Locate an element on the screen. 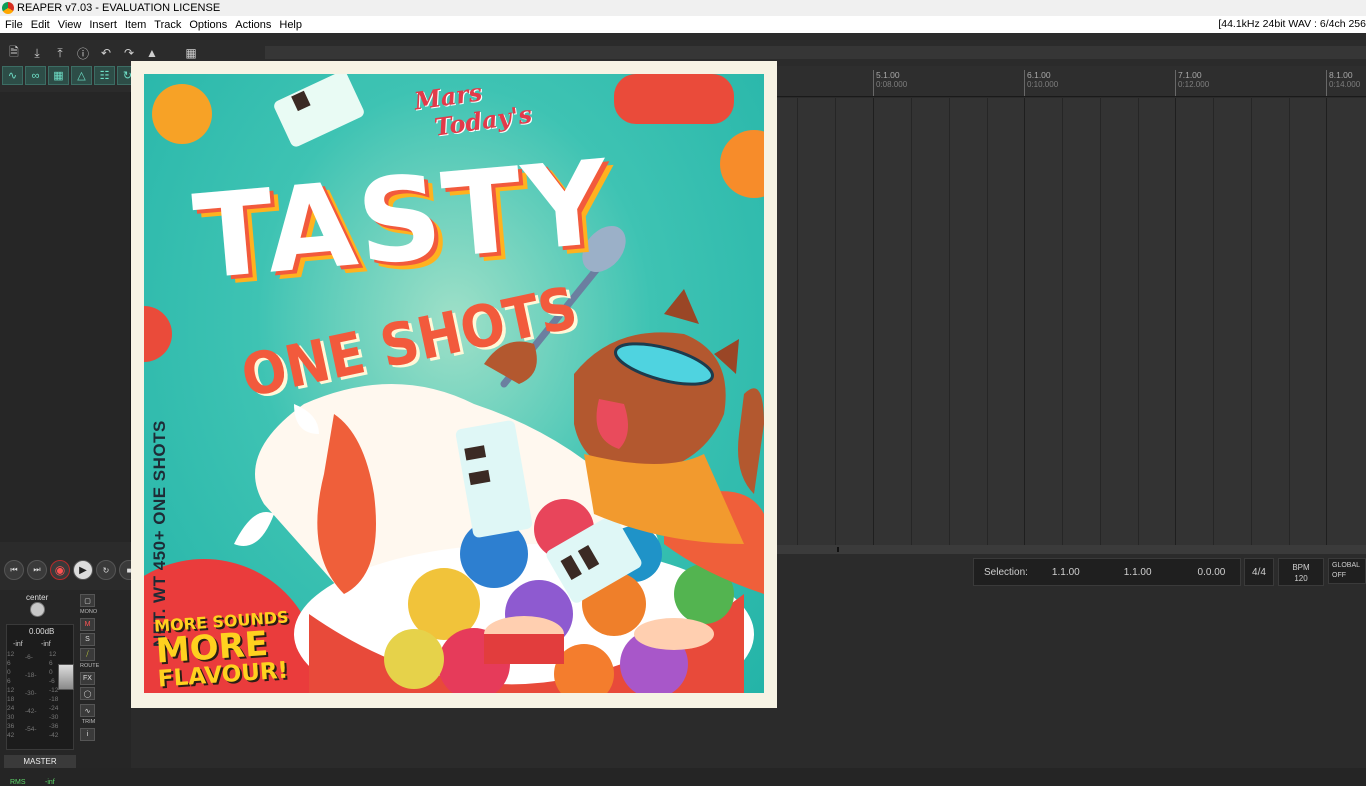  volume-readout: 0.00dB is located at coordinates (42, 631).